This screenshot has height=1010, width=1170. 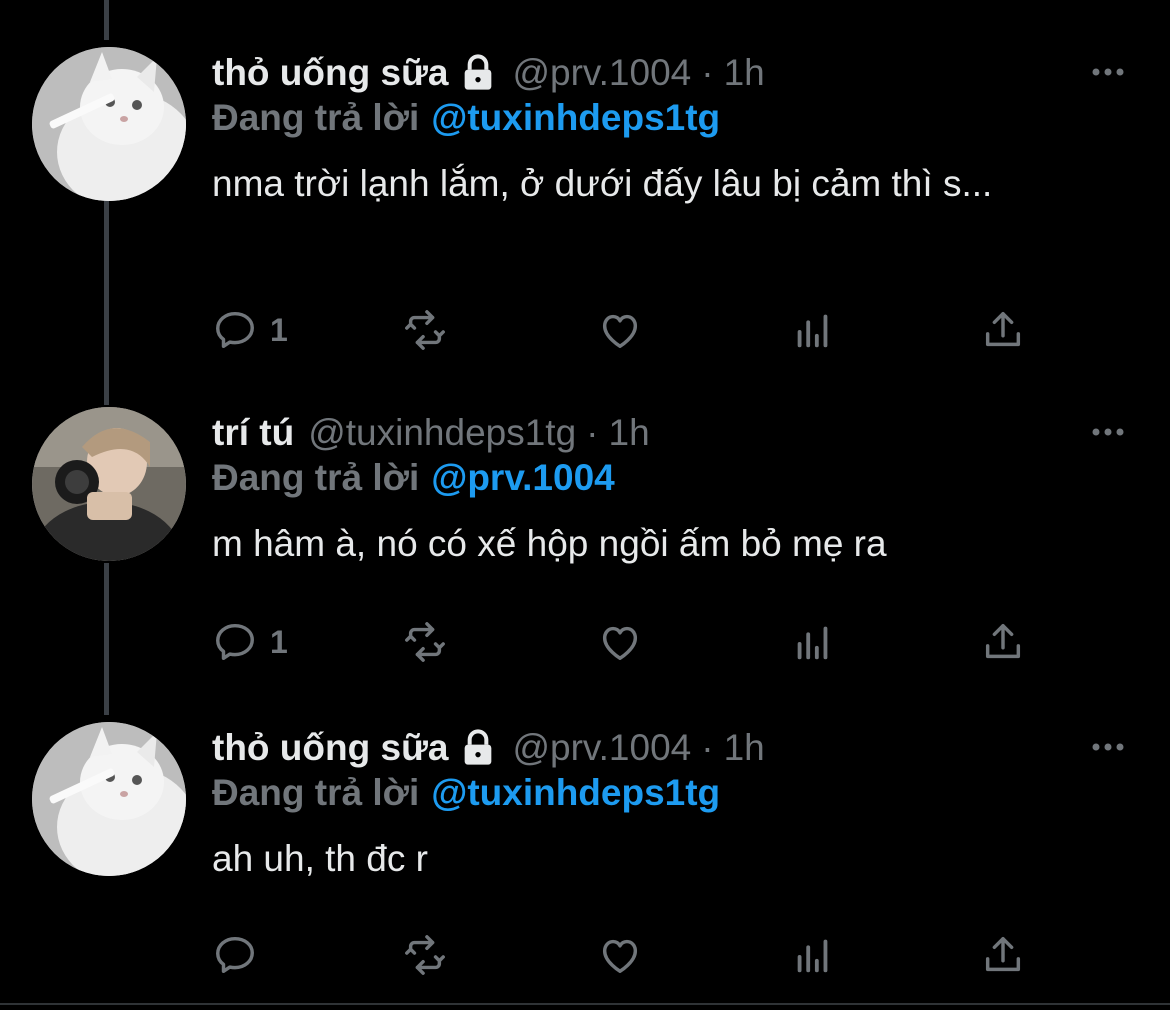 What do you see at coordinates (585, 1004) in the screenshot?
I see `bottom-divider` at bounding box center [585, 1004].